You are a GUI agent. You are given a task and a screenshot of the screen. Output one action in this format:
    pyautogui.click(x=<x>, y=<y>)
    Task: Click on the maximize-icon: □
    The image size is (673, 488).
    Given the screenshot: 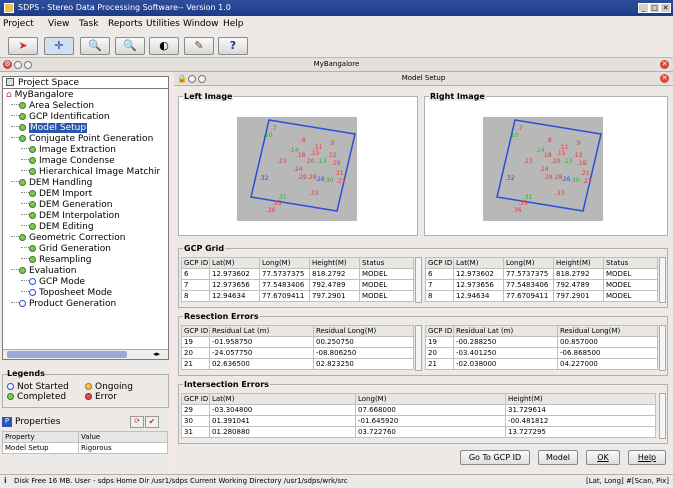 What is the action you would take?
    pyautogui.click(x=654, y=8)
    